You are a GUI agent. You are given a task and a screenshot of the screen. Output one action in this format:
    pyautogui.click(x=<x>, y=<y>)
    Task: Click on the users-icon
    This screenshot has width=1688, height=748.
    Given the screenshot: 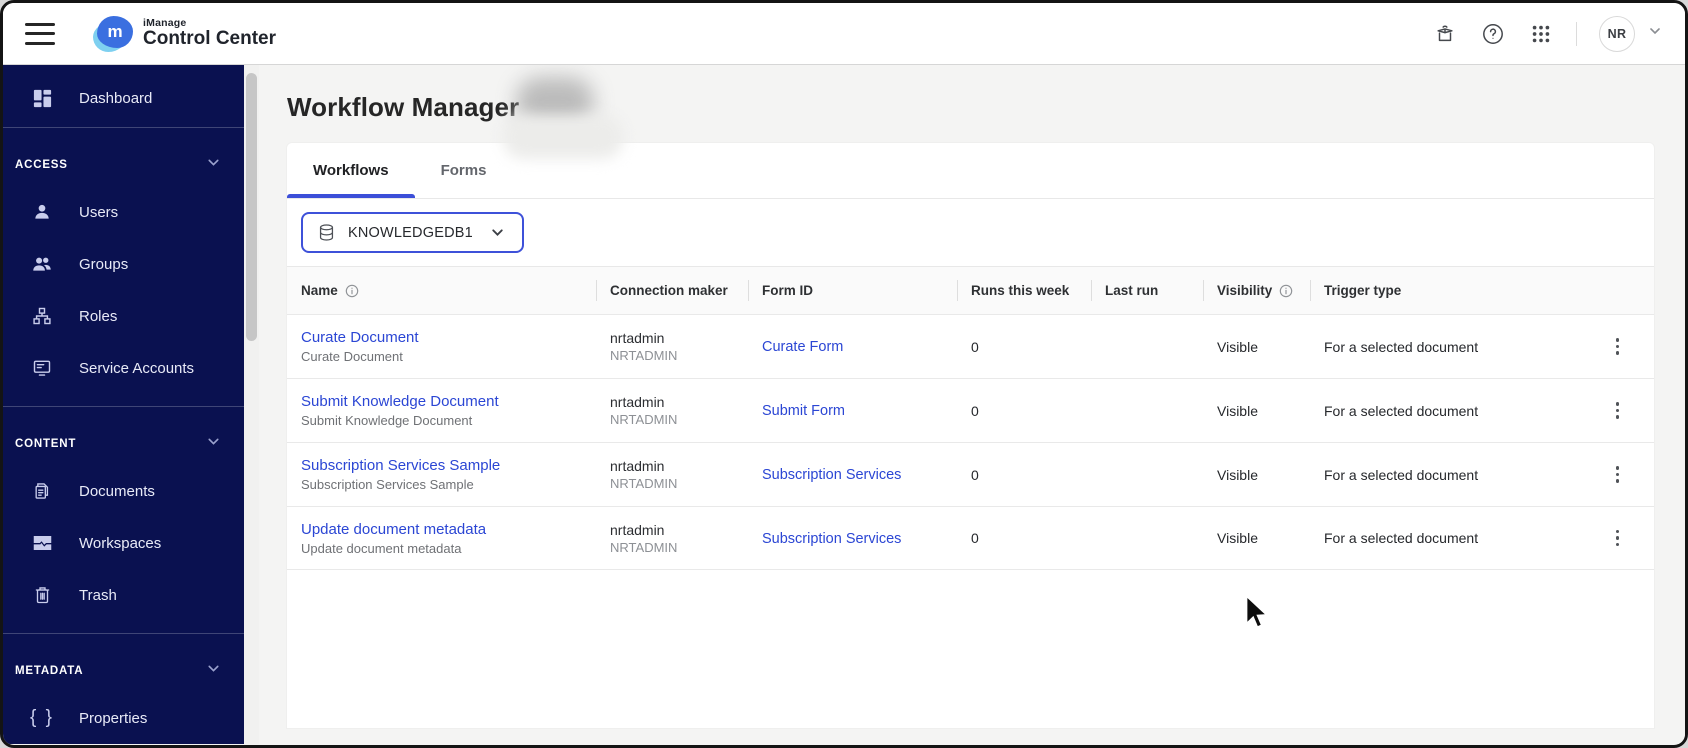 What is the action you would take?
    pyautogui.click(x=42, y=212)
    